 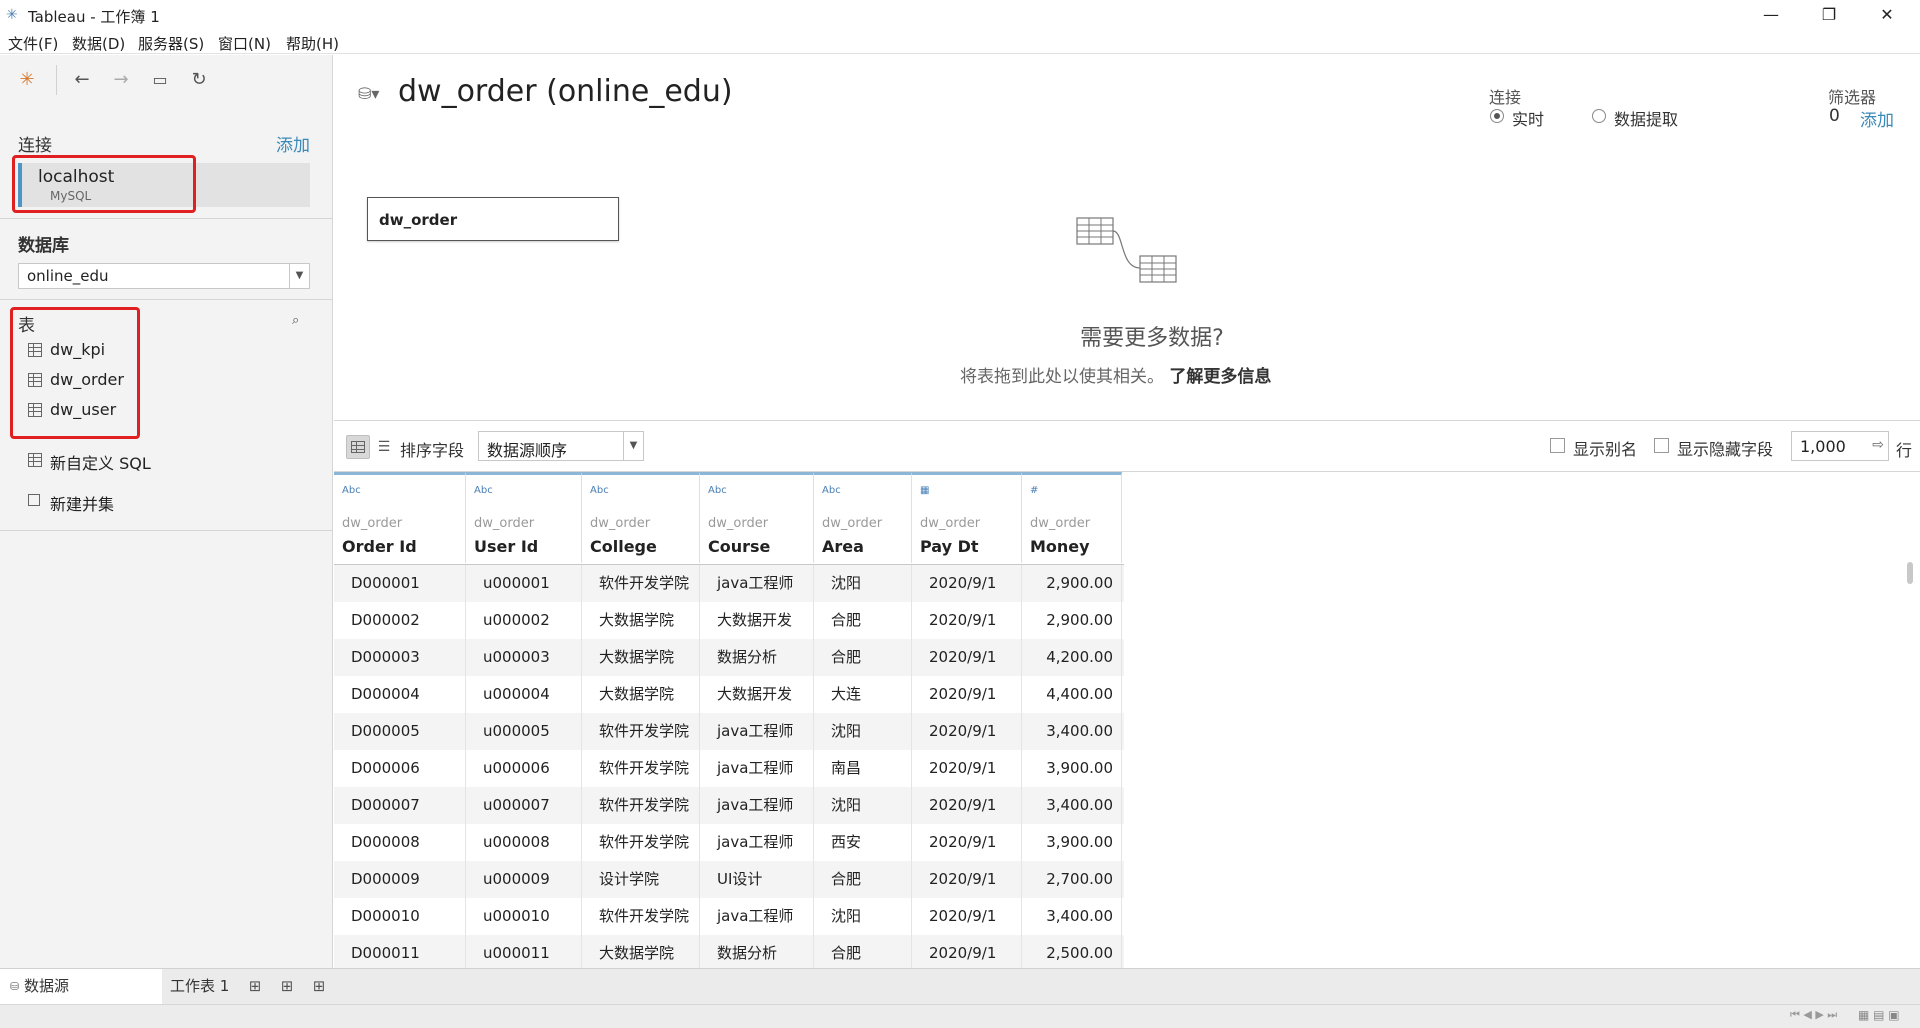 I want to click on table-cell: u000006, so click(x=524, y=768).